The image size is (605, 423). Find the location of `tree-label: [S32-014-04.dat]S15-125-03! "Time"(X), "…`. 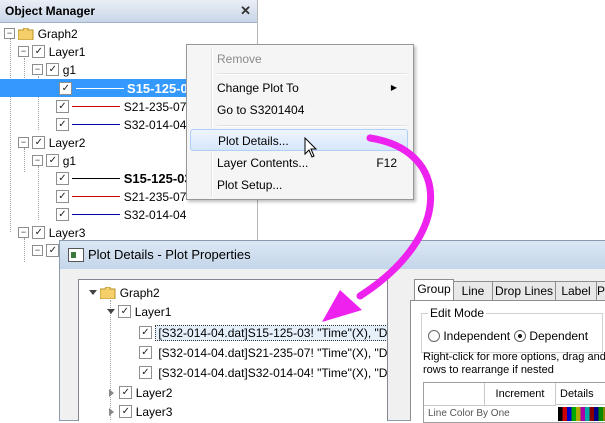

tree-label: [S32-014-04.dat]S15-125-03! "Time"(X), "… is located at coordinates (271, 332).